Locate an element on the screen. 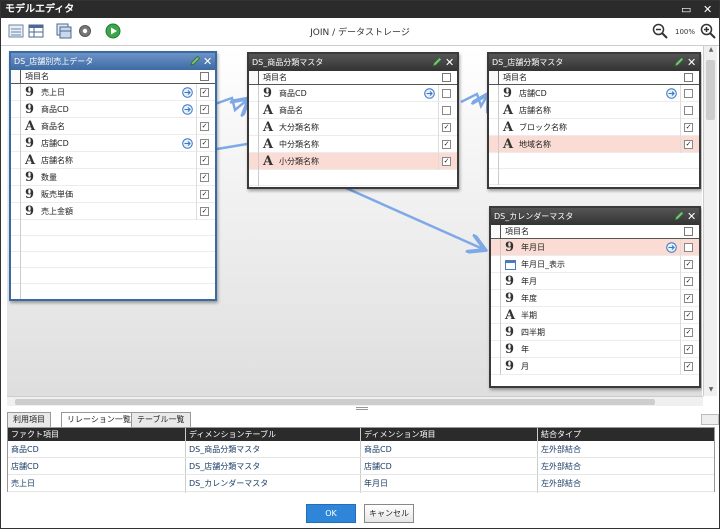 Image resolution: width=720 pixels, height=529 pixels. column-row: A 大分類名称 ✓ is located at coordinates (353, 127).